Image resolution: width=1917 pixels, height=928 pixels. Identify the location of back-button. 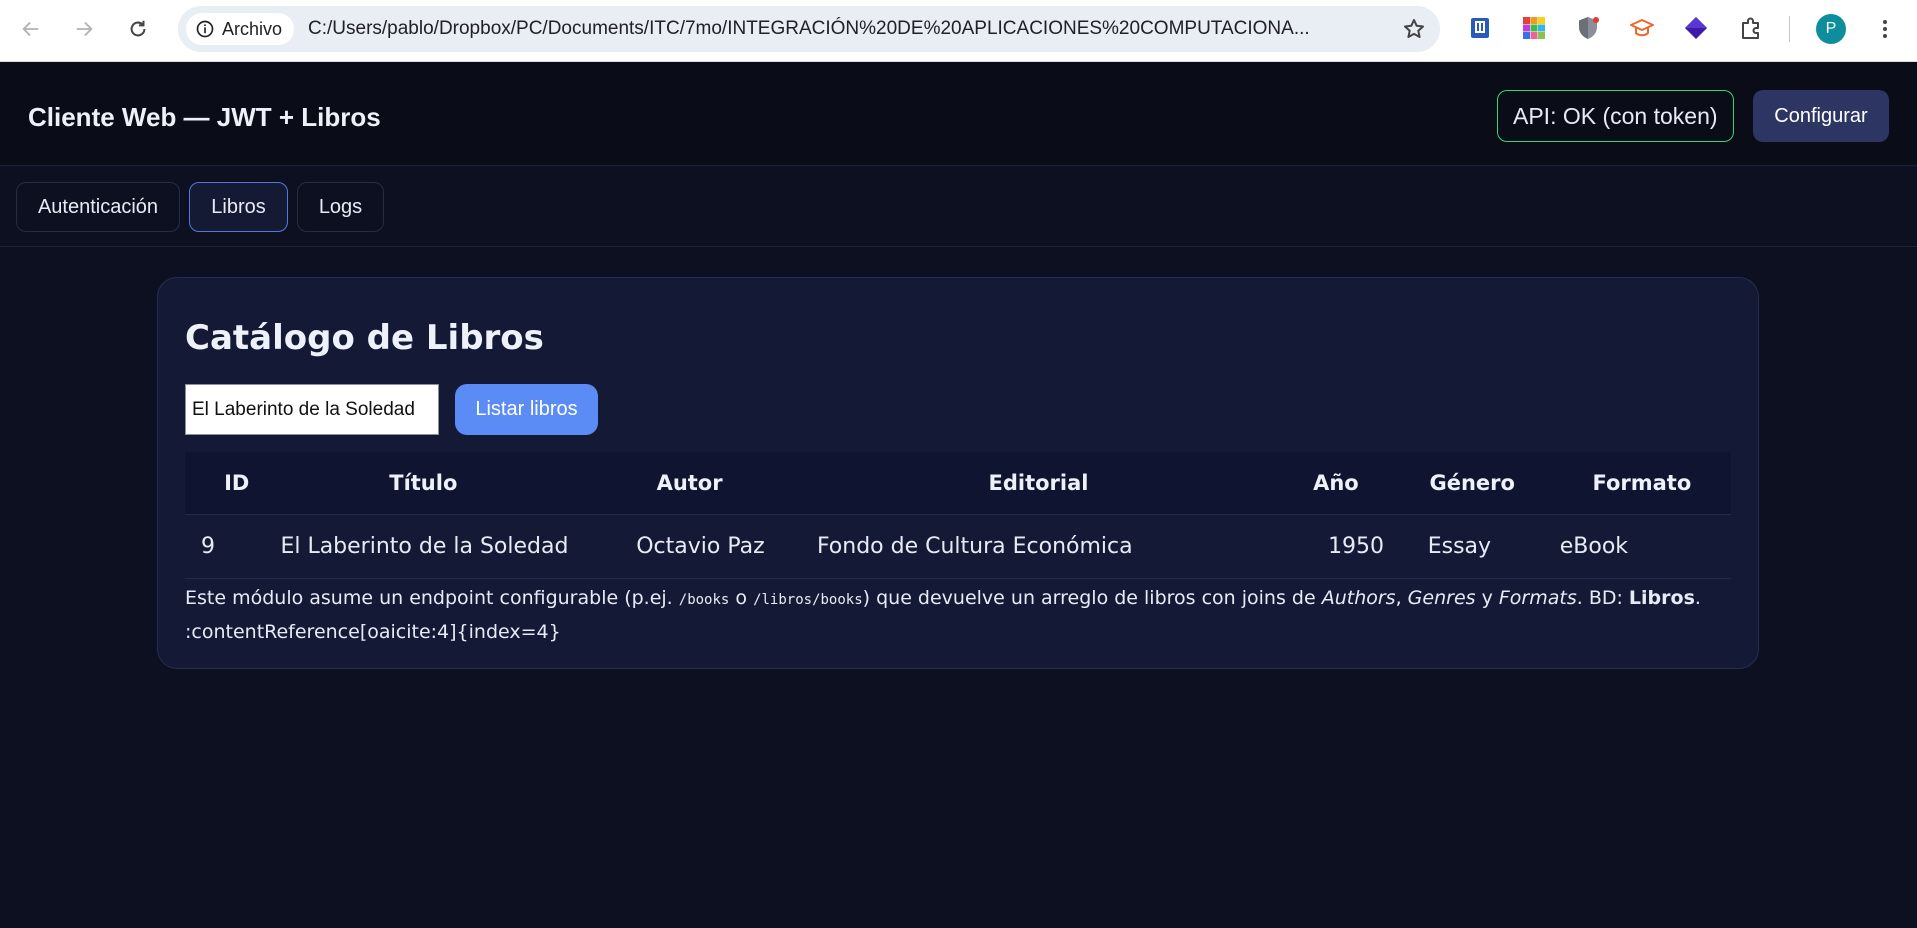
(31, 29).